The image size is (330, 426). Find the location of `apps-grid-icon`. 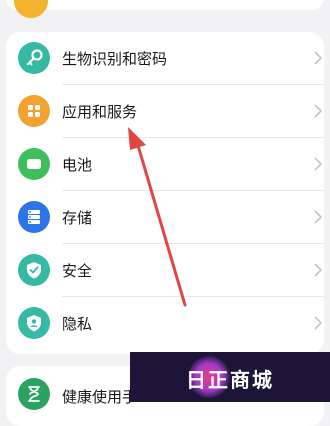

apps-grid-icon is located at coordinates (34, 111).